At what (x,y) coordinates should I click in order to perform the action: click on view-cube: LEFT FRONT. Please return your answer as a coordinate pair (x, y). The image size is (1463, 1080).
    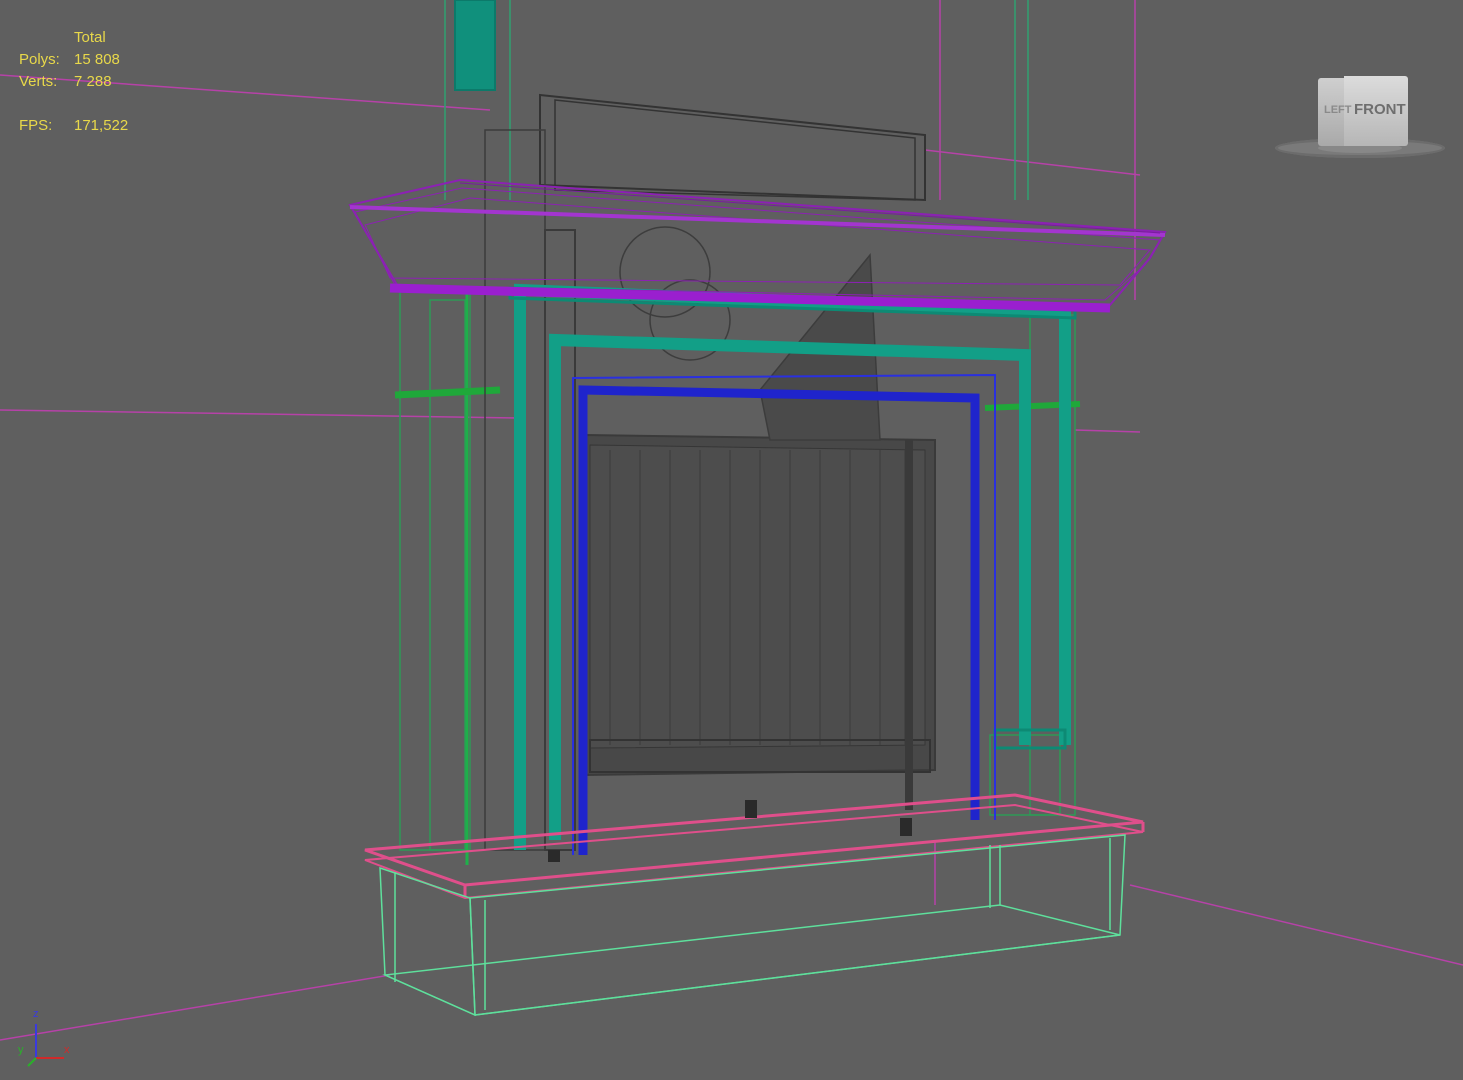
    Looking at the image, I should click on (1360, 117).